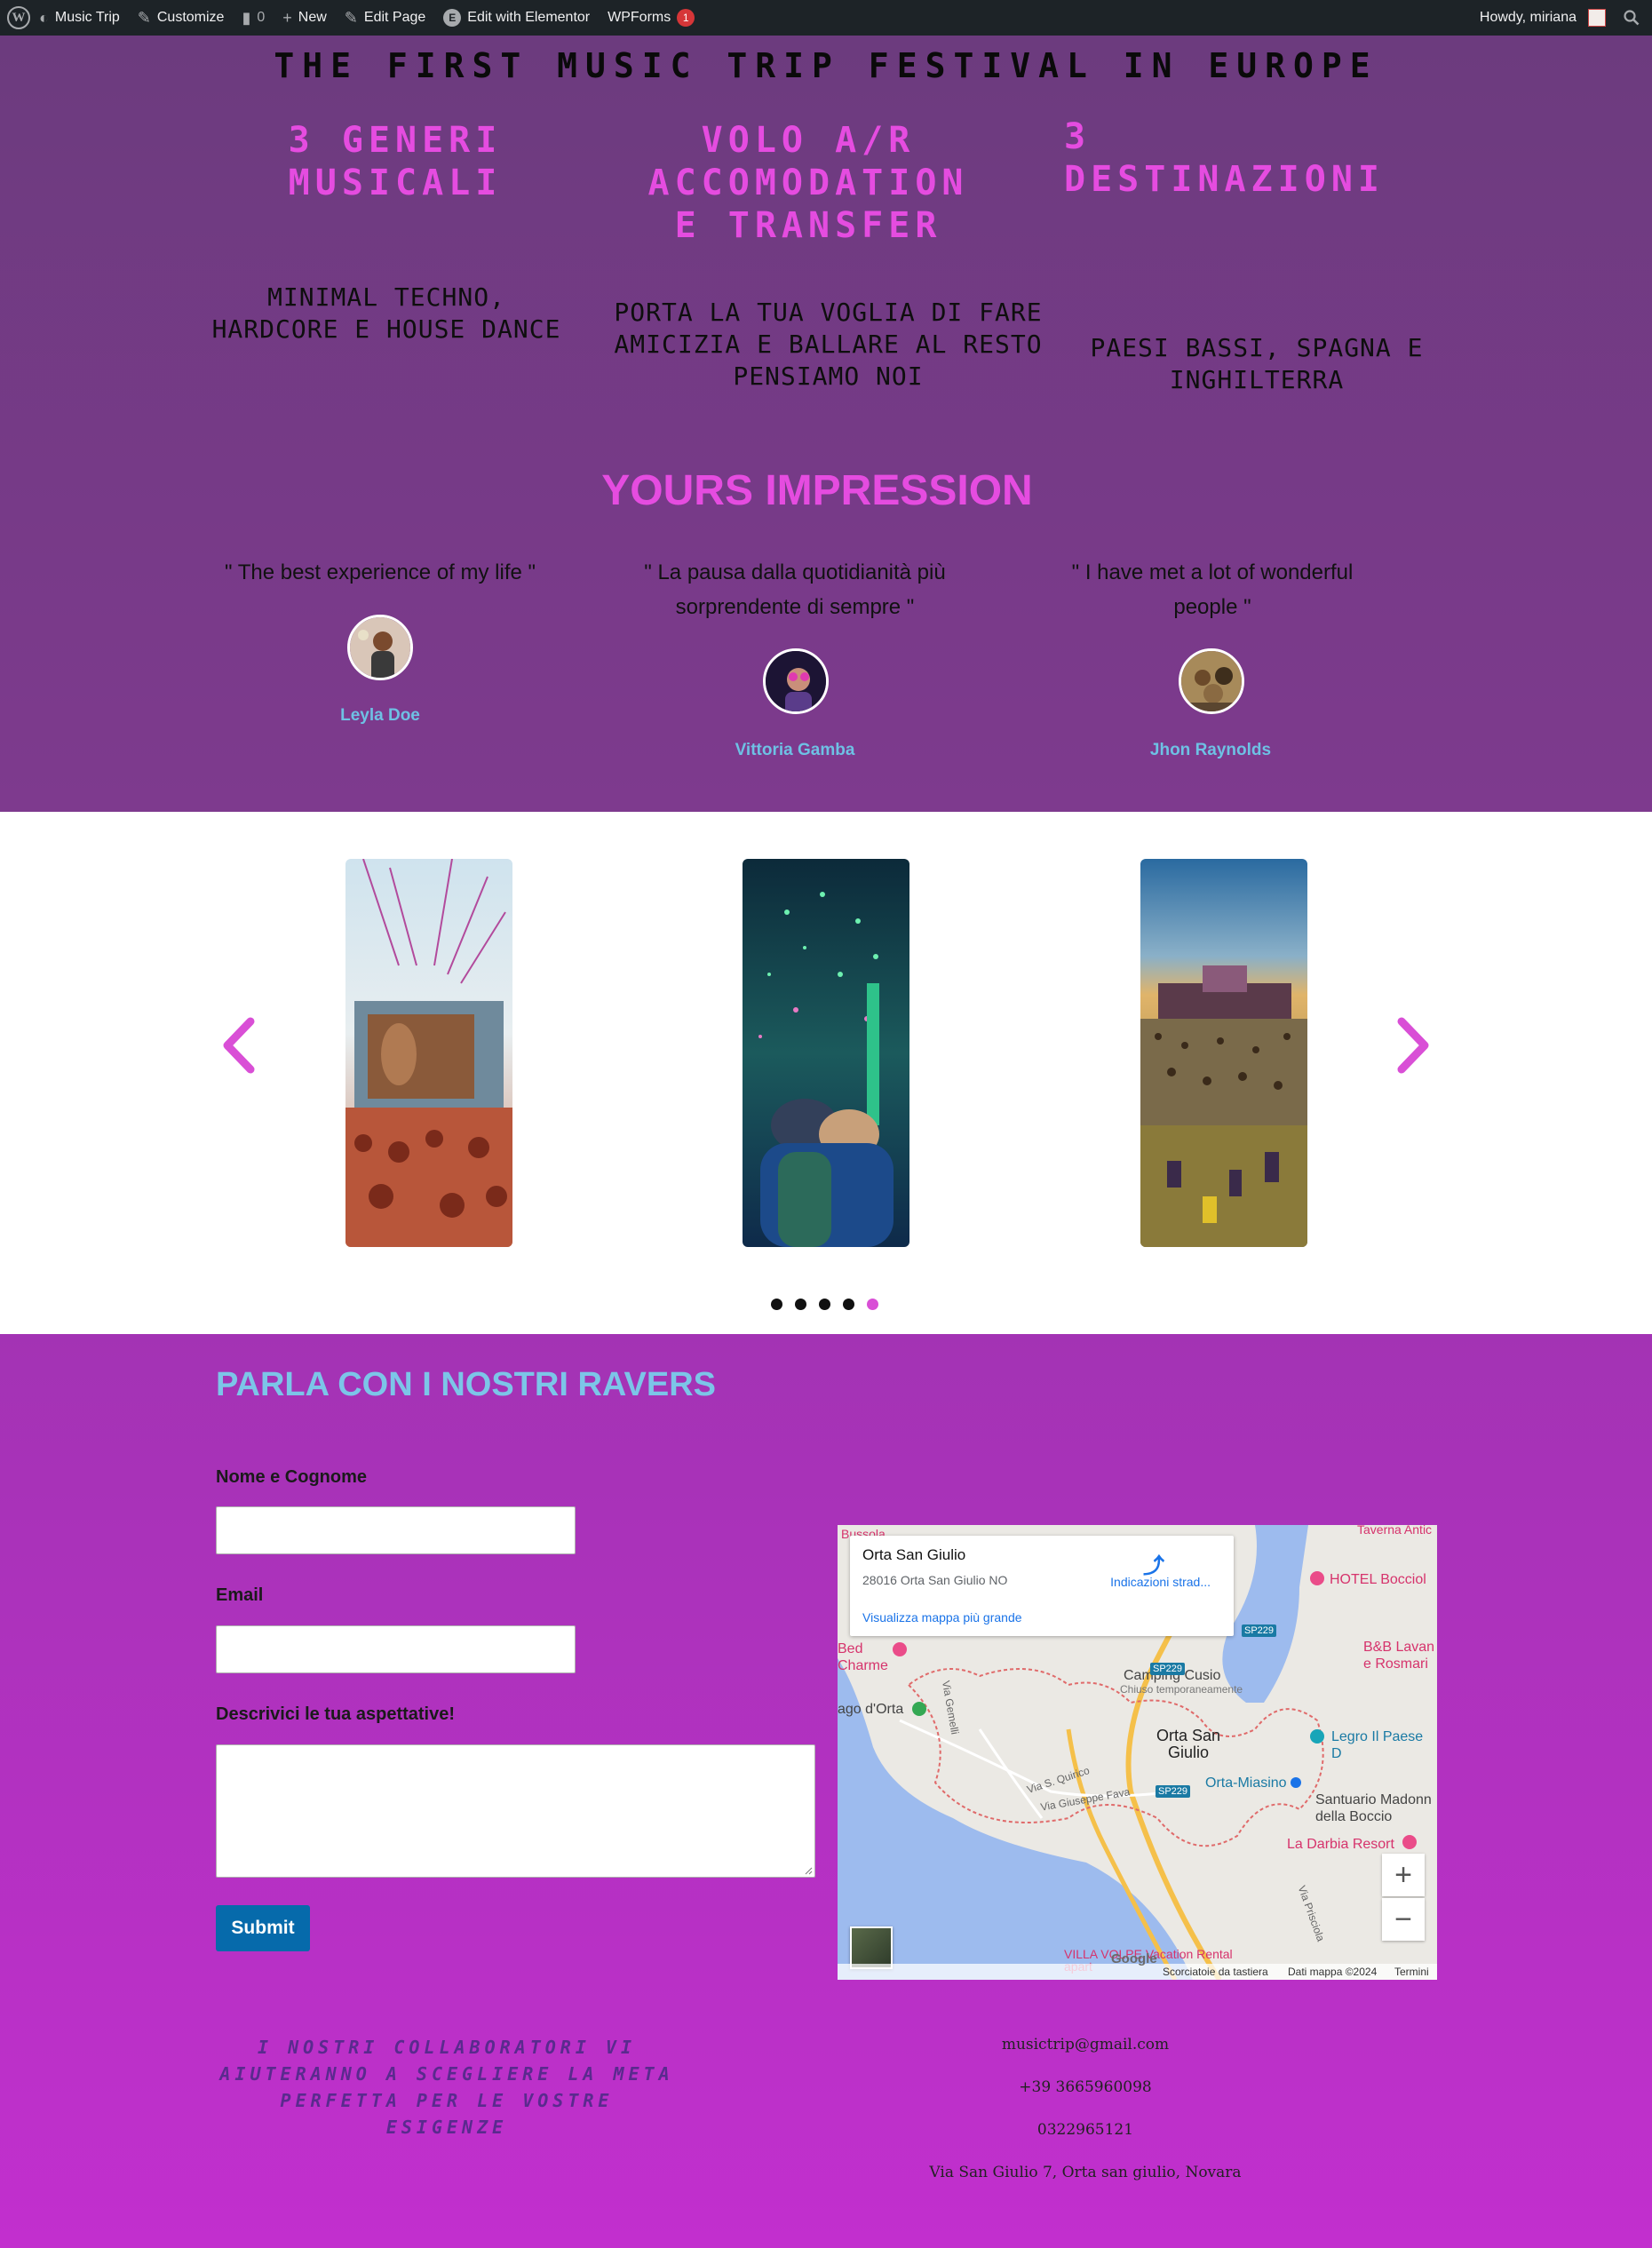  What do you see at coordinates (261, 17) in the screenshot?
I see `comments-count: 0` at bounding box center [261, 17].